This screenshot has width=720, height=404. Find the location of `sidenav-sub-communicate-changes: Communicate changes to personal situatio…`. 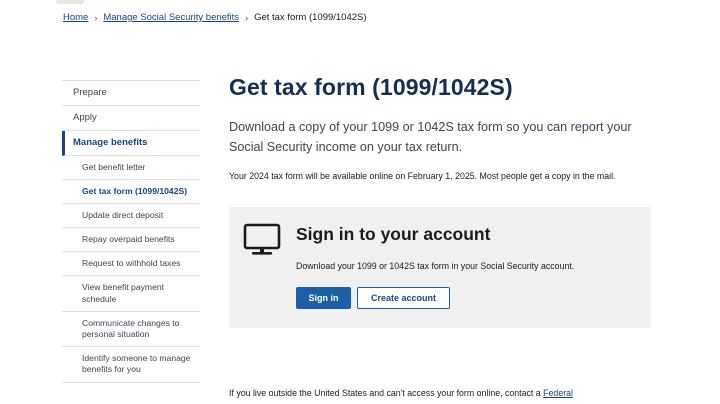

sidenav-sub-communicate-changes: Communicate changes to personal situatio… is located at coordinates (131, 330).